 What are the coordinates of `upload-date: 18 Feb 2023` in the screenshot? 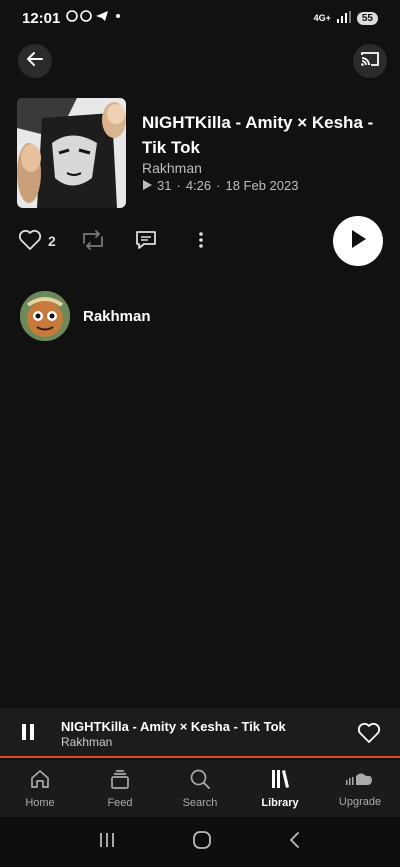 It's located at (262, 185).